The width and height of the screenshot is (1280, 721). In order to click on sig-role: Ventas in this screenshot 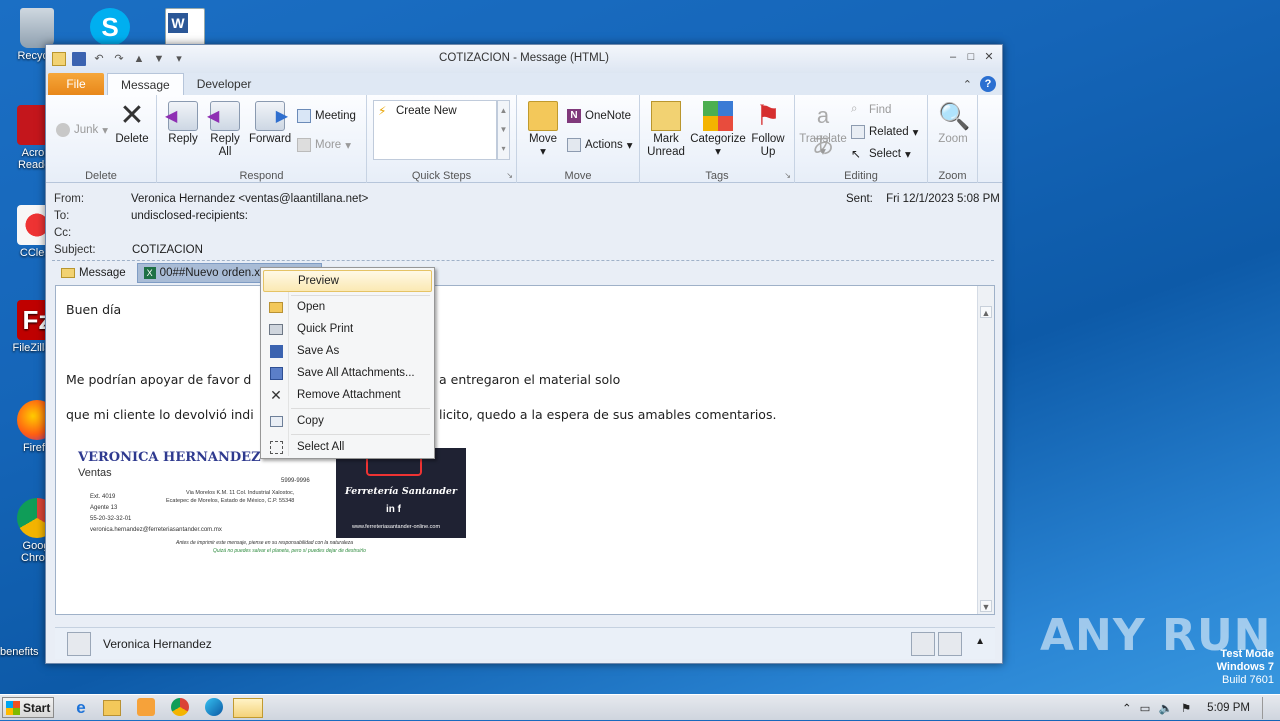, I will do `click(95, 473)`.